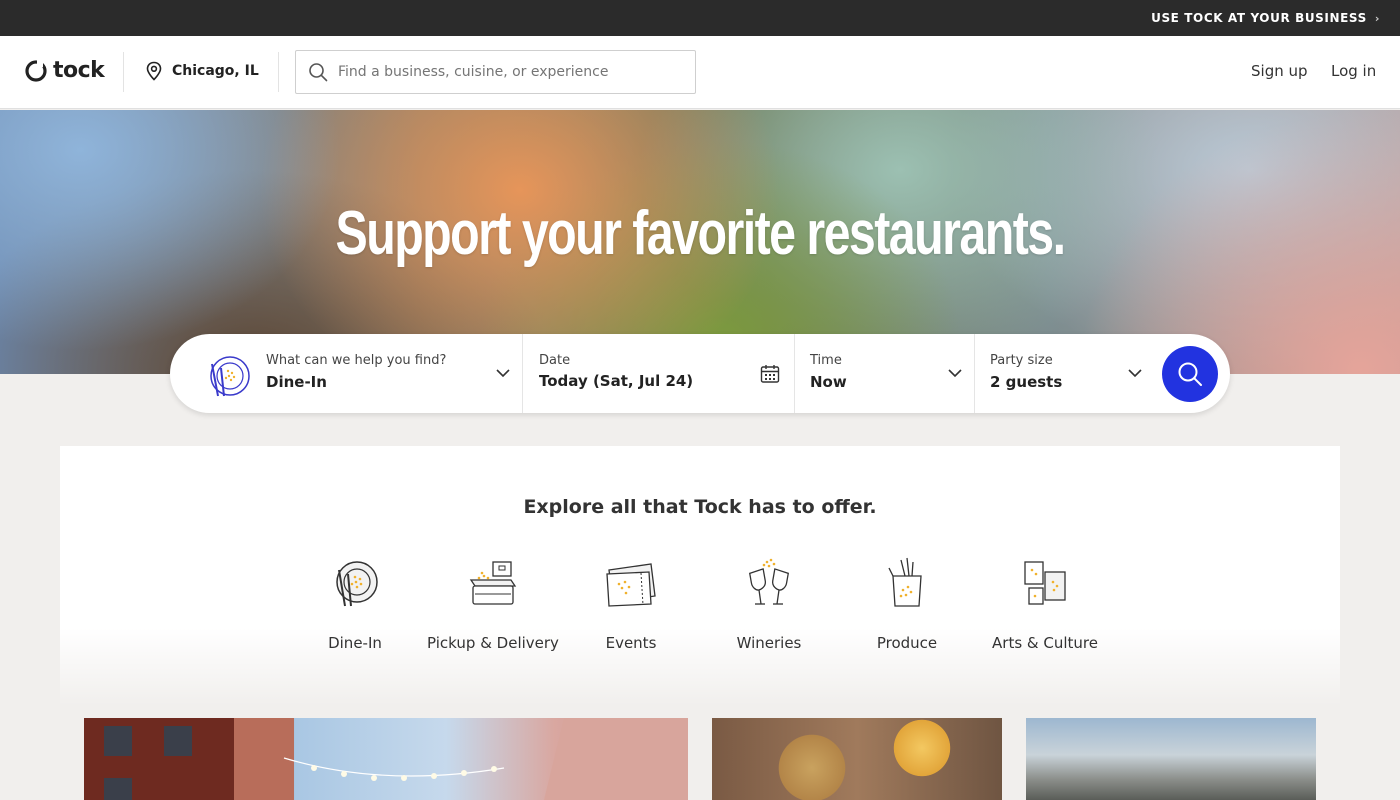  I want to click on date-value: Today (Sat, Jul 24), so click(616, 381).